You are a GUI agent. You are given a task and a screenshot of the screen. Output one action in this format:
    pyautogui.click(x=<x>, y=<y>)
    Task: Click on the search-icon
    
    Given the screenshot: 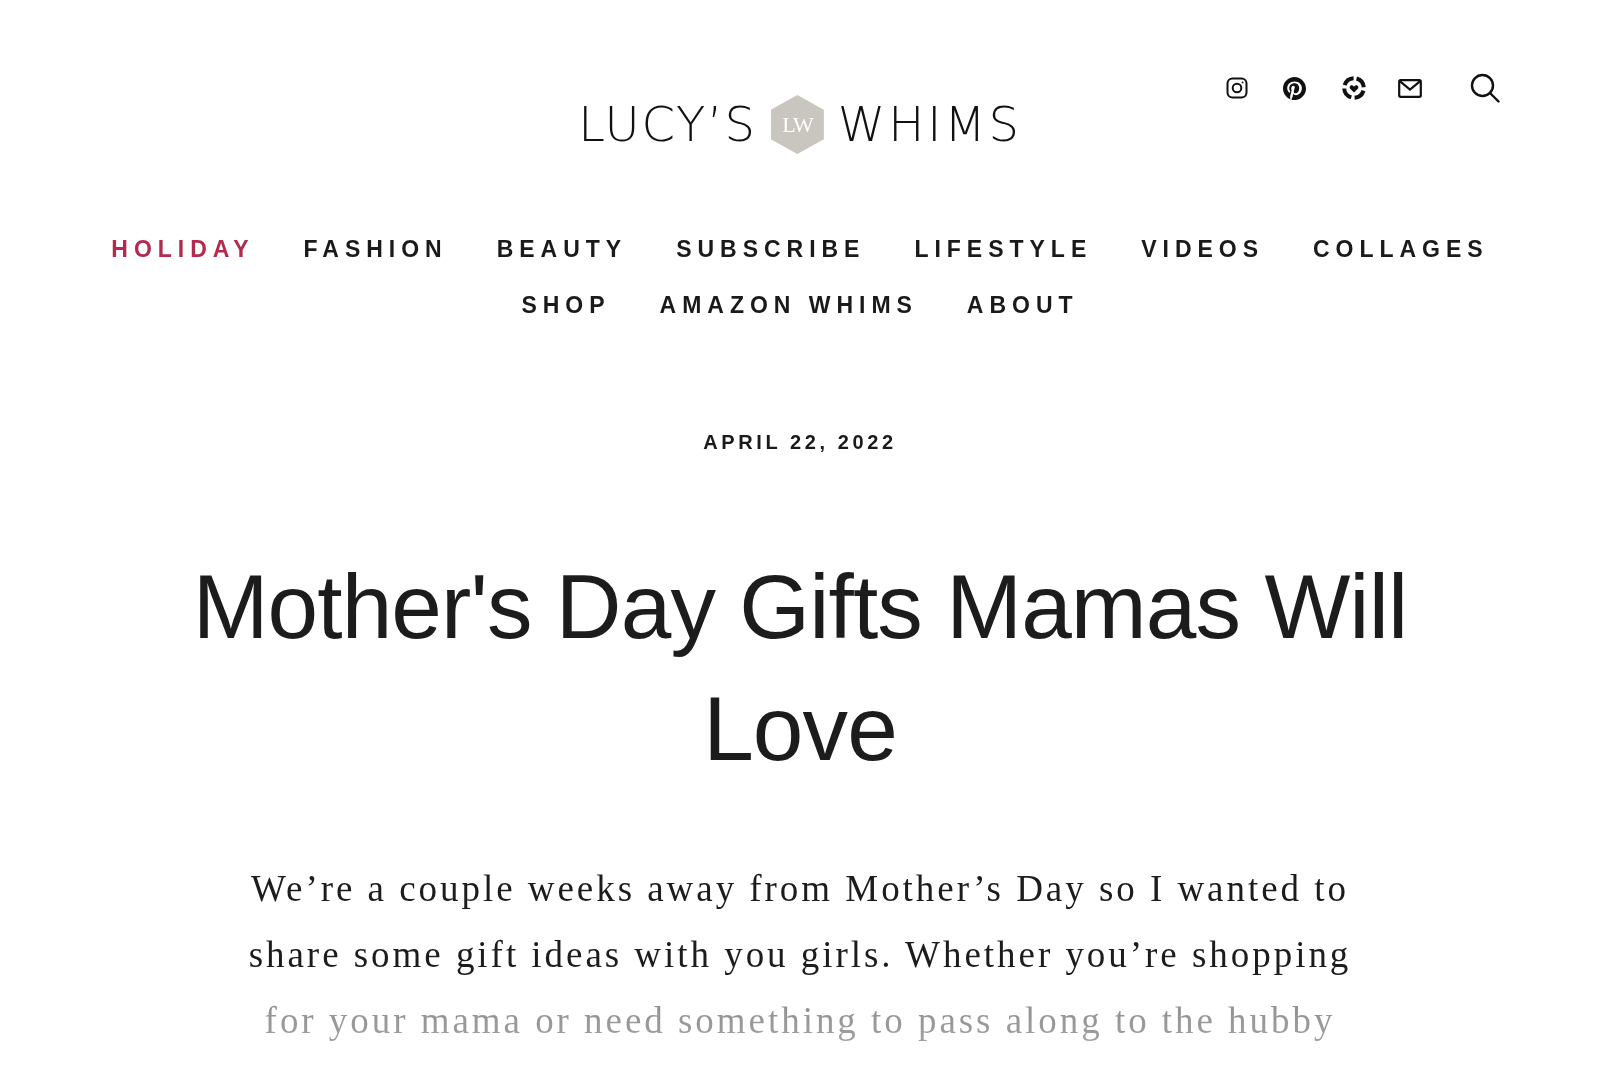 What is the action you would take?
    pyautogui.click(x=1485, y=88)
    